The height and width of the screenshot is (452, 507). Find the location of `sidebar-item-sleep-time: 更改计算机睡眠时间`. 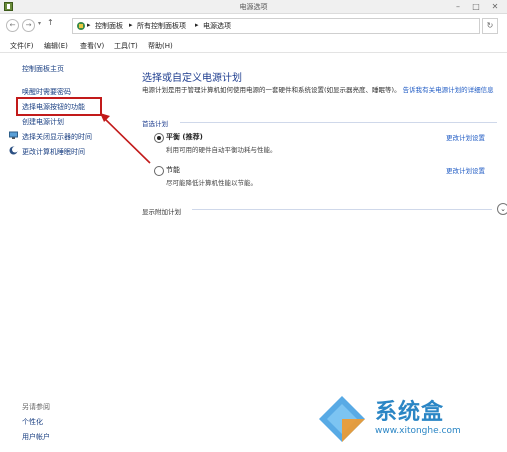

sidebar-item-sleep-time: 更改计算机睡眠时间 is located at coordinates (53, 152).